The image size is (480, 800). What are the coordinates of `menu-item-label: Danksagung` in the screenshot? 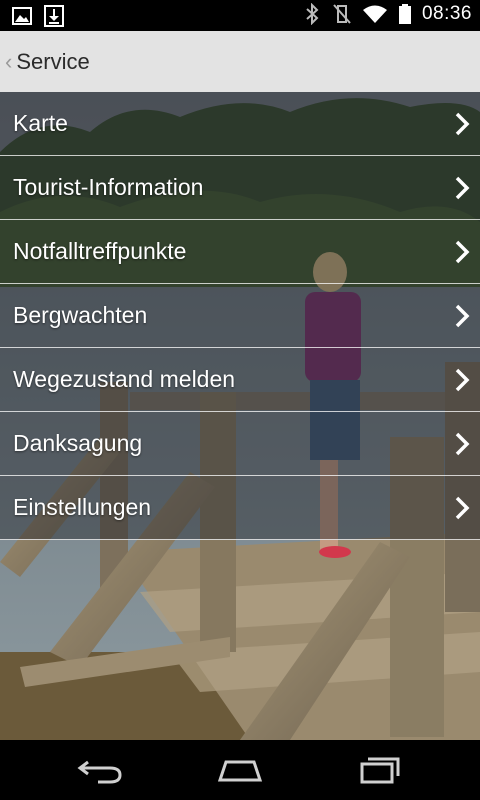 It's located at (78, 443).